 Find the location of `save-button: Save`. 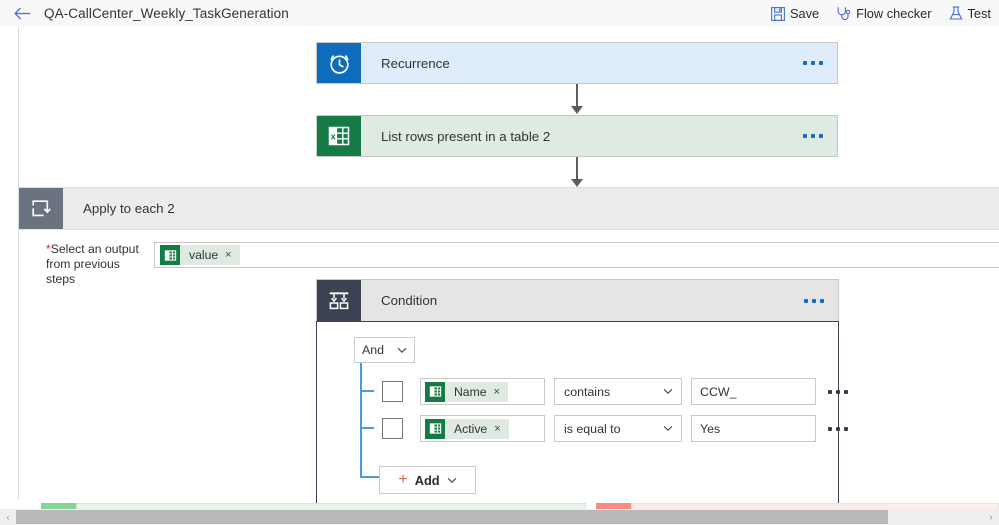

save-button: Save is located at coordinates (795, 13).